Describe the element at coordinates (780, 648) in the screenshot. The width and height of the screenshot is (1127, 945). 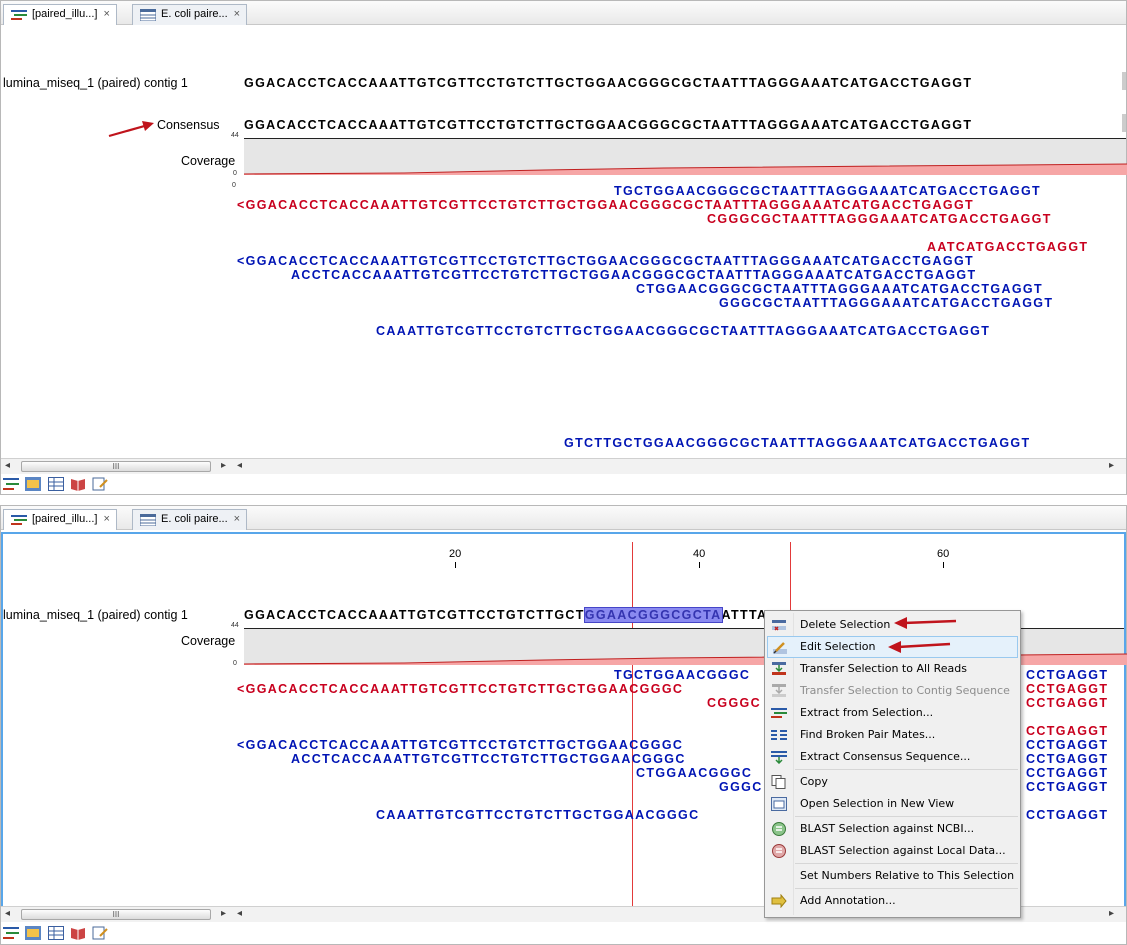
I see `edit-selection-icon` at that location.